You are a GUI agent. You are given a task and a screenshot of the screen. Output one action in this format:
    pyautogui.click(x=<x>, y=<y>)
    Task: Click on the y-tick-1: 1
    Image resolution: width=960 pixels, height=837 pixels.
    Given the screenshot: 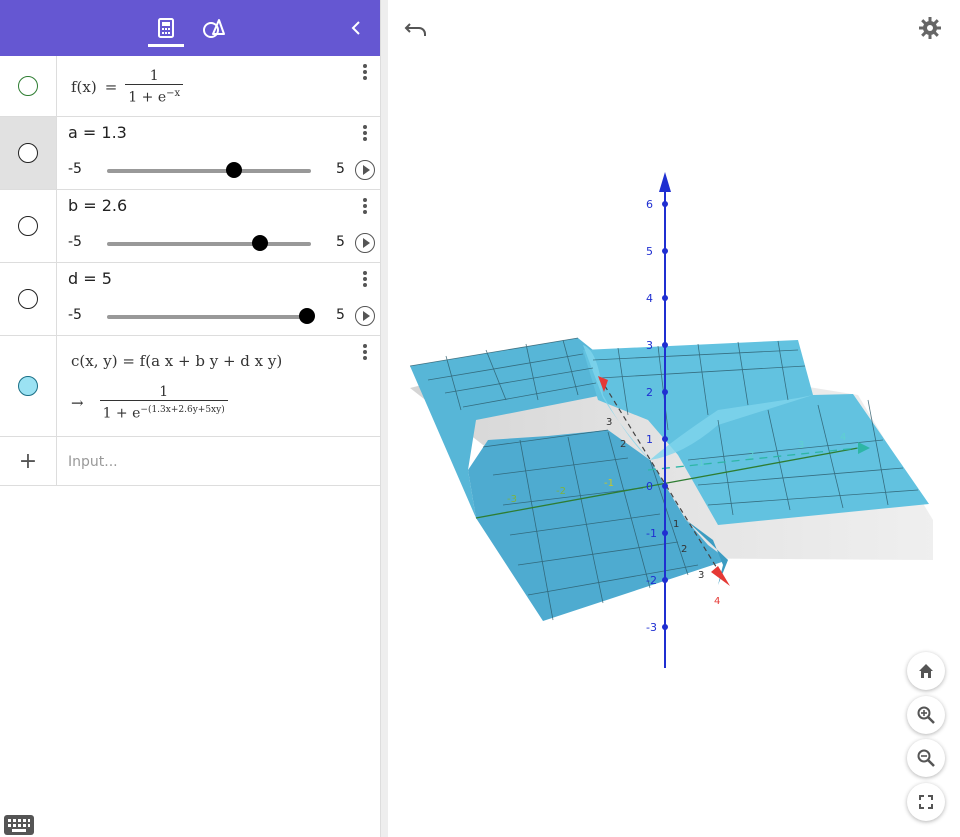 What is the action you would take?
    pyautogui.click(x=701, y=463)
    